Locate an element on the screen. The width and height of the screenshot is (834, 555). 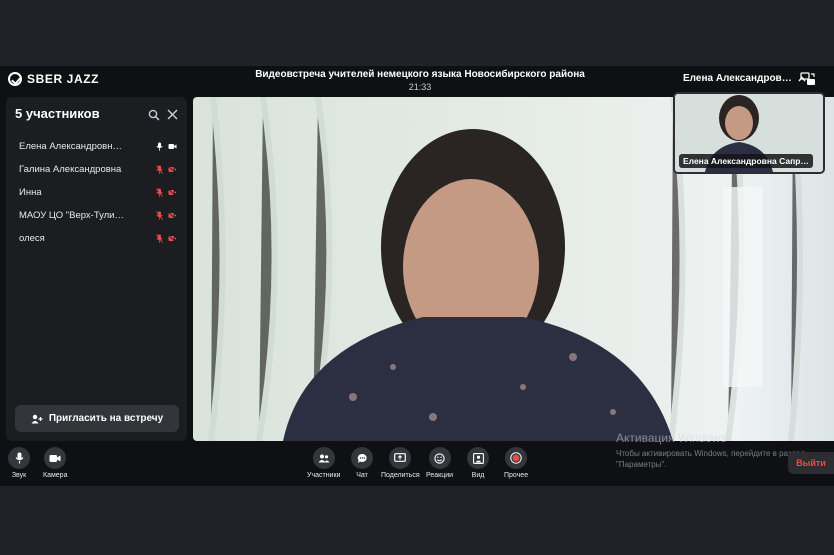
participants-button is located at coordinates (323, 458).